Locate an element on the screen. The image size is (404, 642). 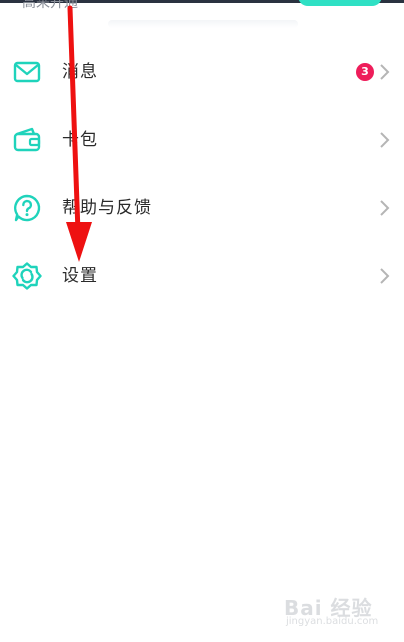
top-card-remnant: 高采开通 is located at coordinates (202, 14).